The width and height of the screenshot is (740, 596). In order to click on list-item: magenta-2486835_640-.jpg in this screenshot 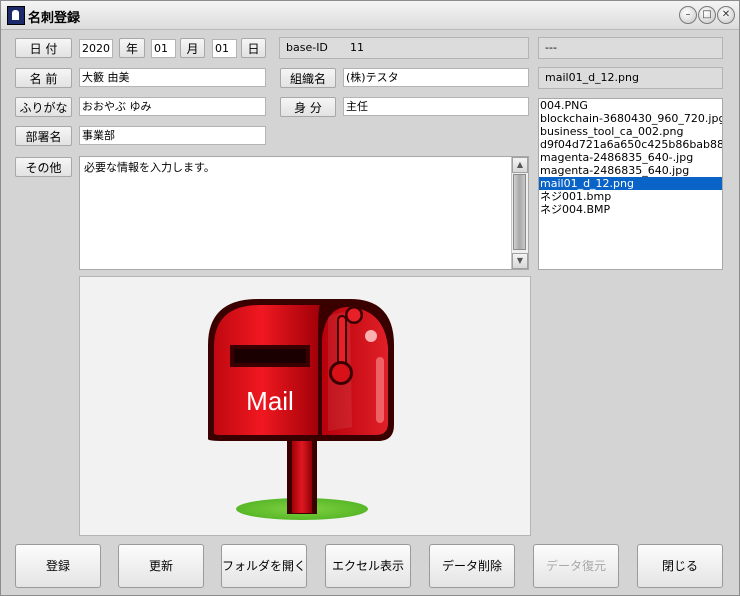, I will do `click(630, 157)`.